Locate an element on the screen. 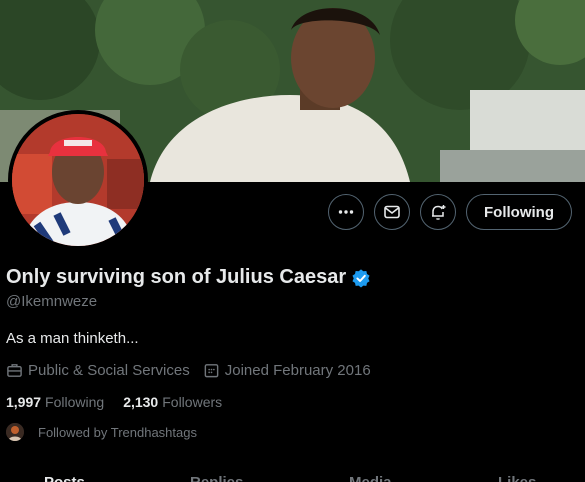 This screenshot has height=482, width=585. category-text: Public & Social Services is located at coordinates (109, 370).